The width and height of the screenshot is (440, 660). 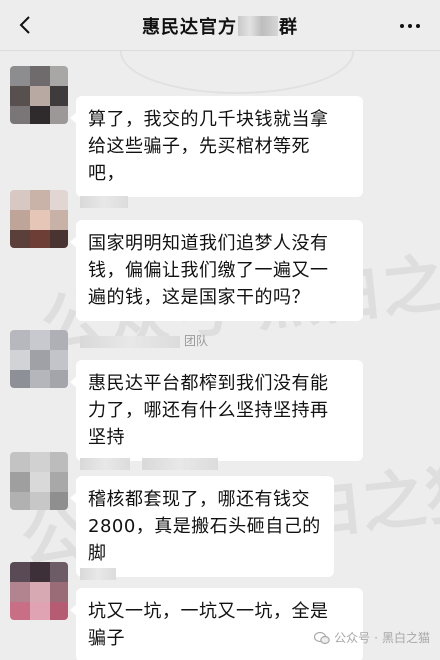 I want to click on redacted-title-part, so click(x=258, y=26).